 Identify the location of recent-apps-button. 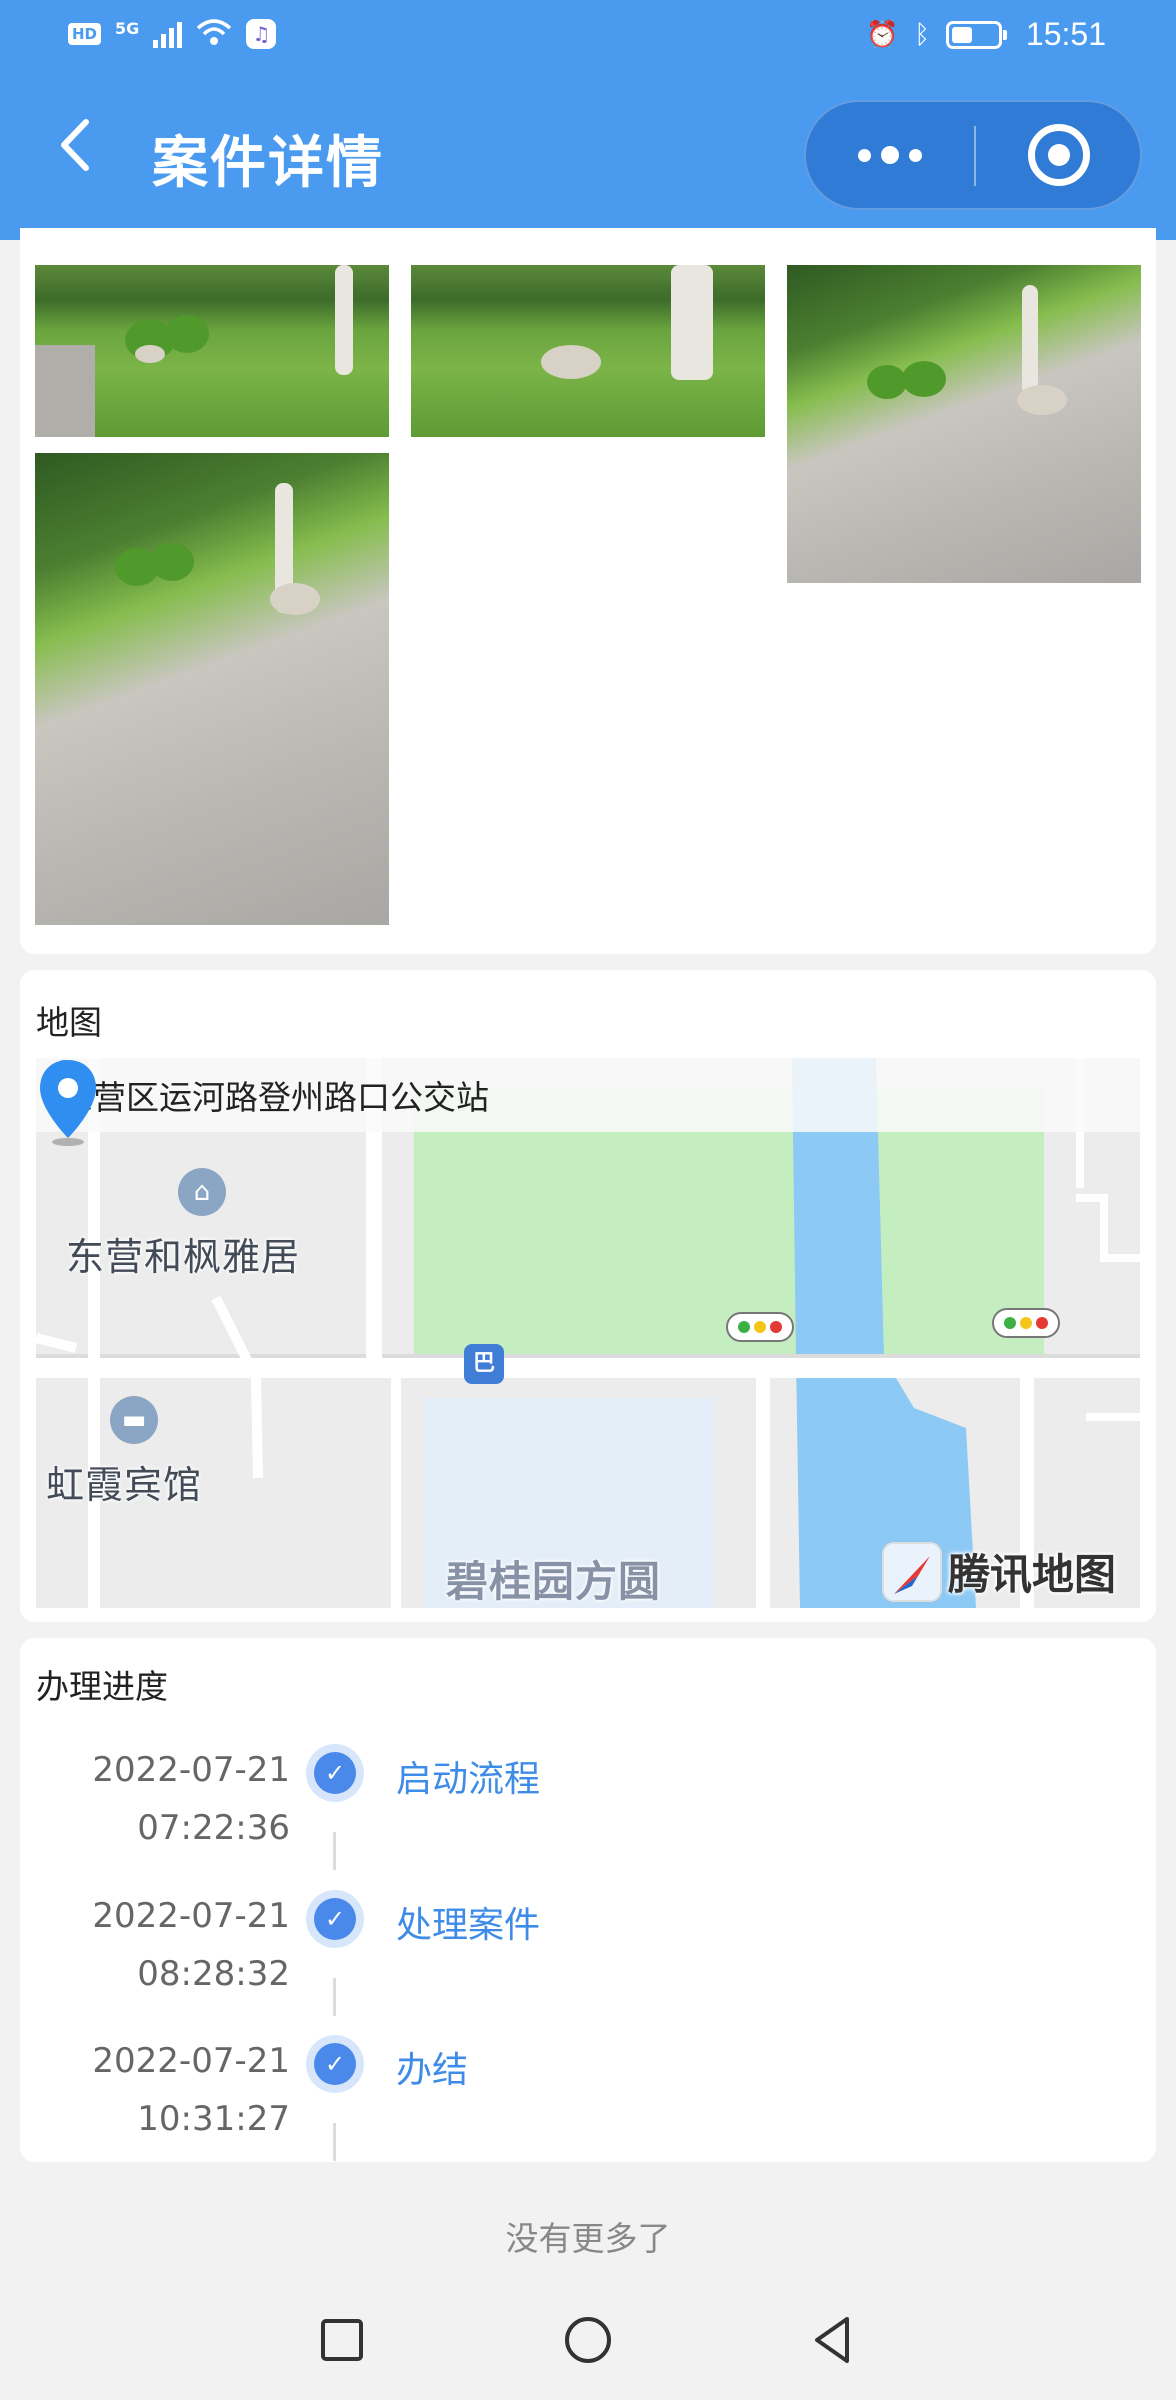
(342, 2340).